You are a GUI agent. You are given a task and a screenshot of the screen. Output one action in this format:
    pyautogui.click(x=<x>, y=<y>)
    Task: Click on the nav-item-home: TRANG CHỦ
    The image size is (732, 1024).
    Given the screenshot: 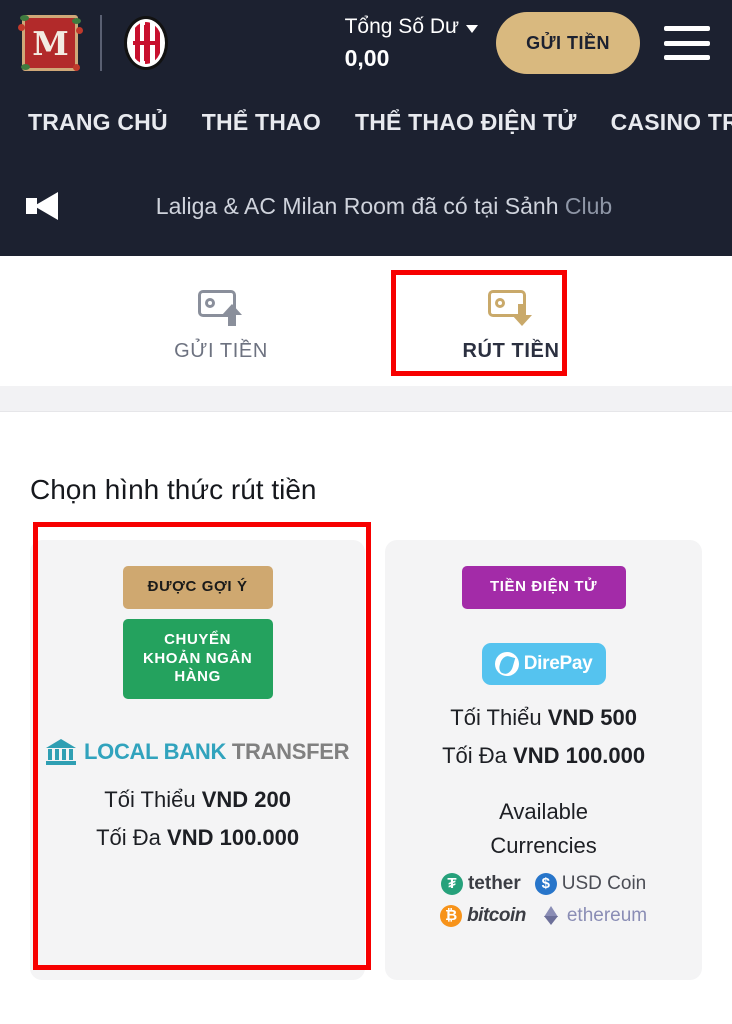 What is the action you would take?
    pyautogui.click(x=98, y=122)
    